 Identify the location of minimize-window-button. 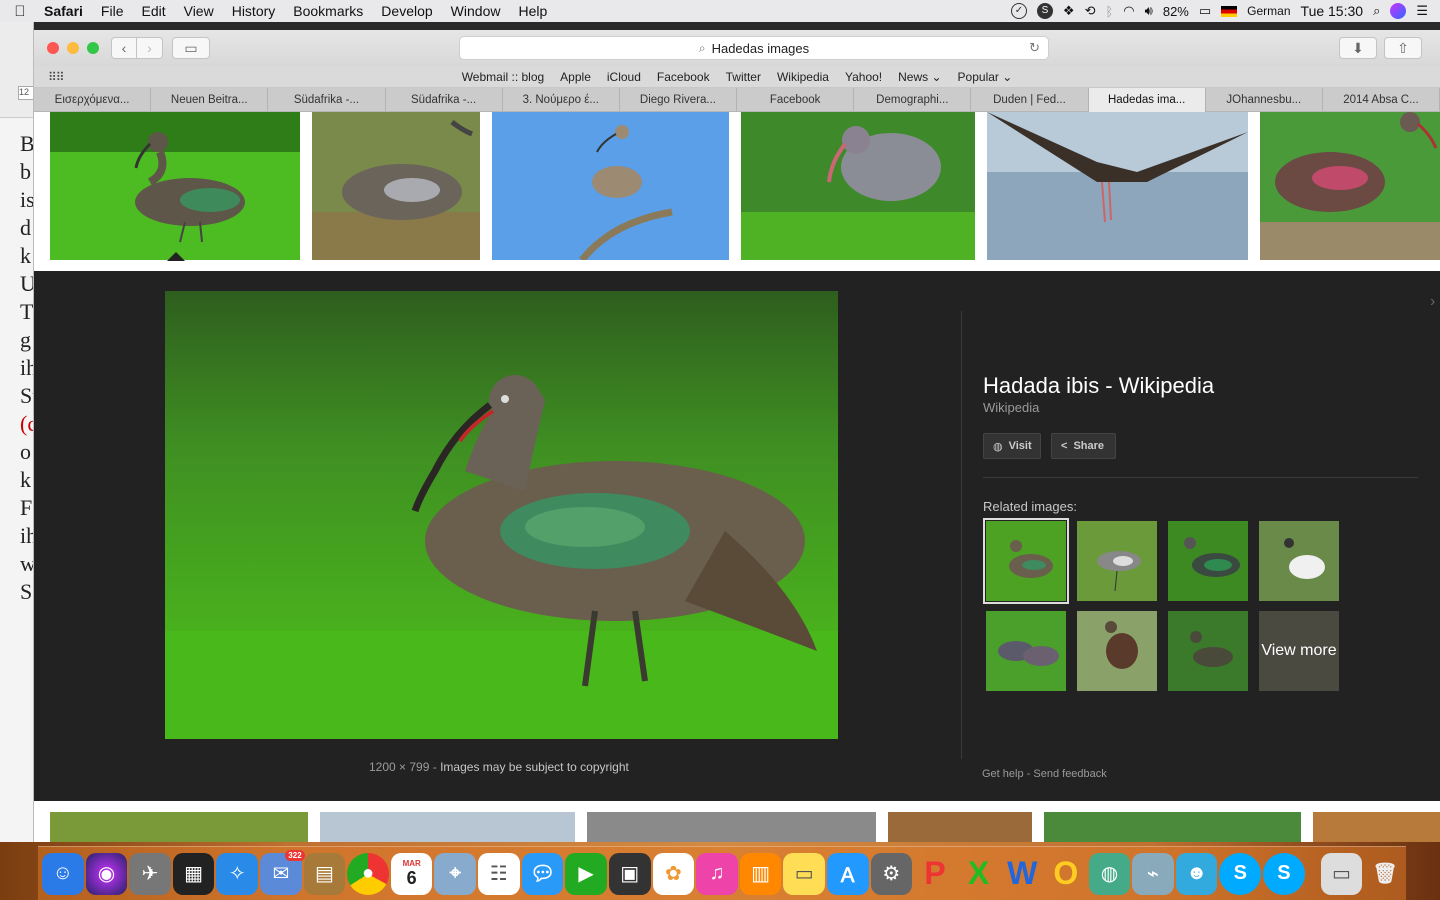
(73, 48).